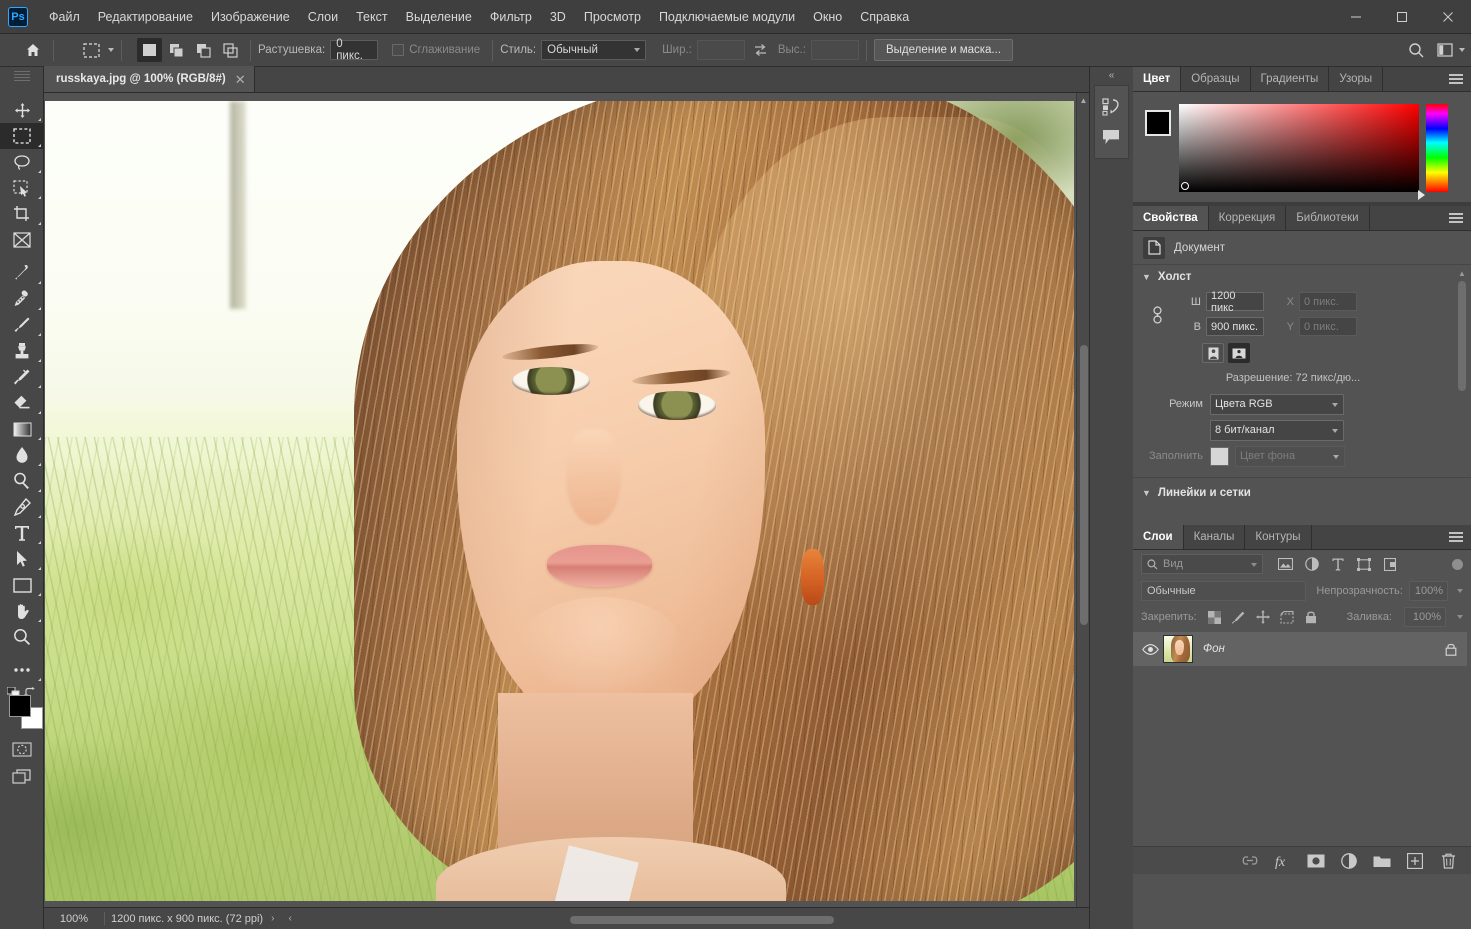 The height and width of the screenshot is (929, 1471). I want to click on tab-color: Цвет, so click(1157, 79).